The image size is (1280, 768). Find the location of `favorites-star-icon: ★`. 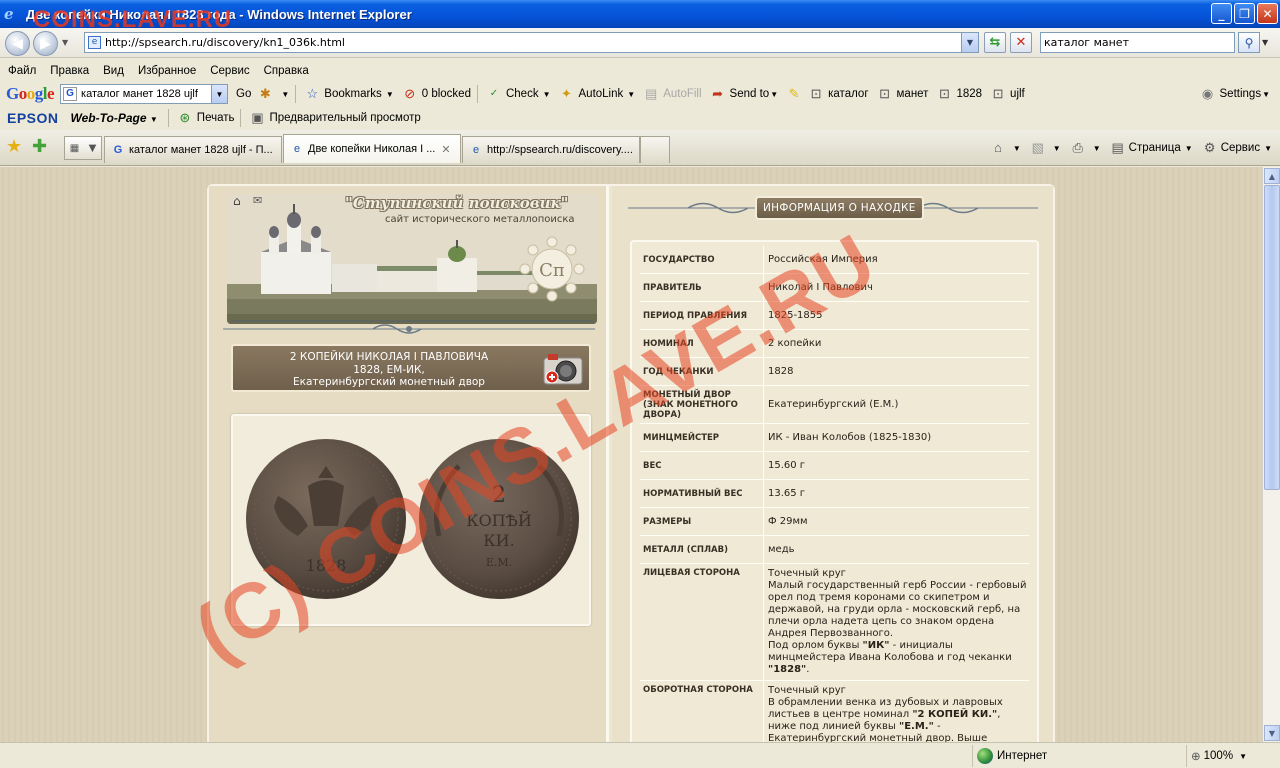

favorites-star-icon: ★ is located at coordinates (14, 147).